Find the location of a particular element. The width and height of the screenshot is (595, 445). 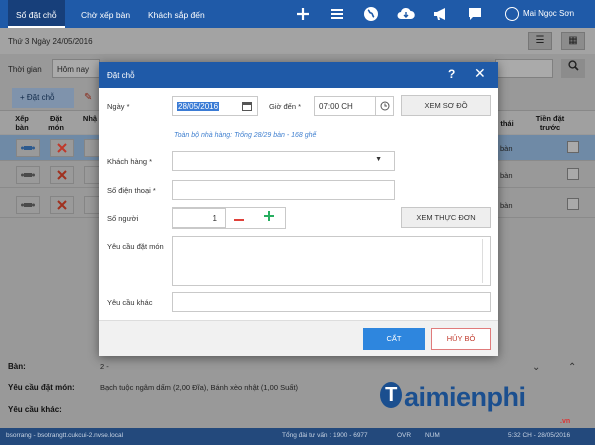

user-menu: Mai Ngọc Sơn is located at coordinates (539, 14).